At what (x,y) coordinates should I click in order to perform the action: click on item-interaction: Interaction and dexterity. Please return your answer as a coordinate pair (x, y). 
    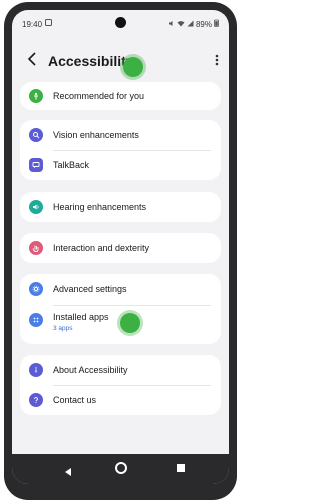
    Looking at the image, I should click on (120, 248).